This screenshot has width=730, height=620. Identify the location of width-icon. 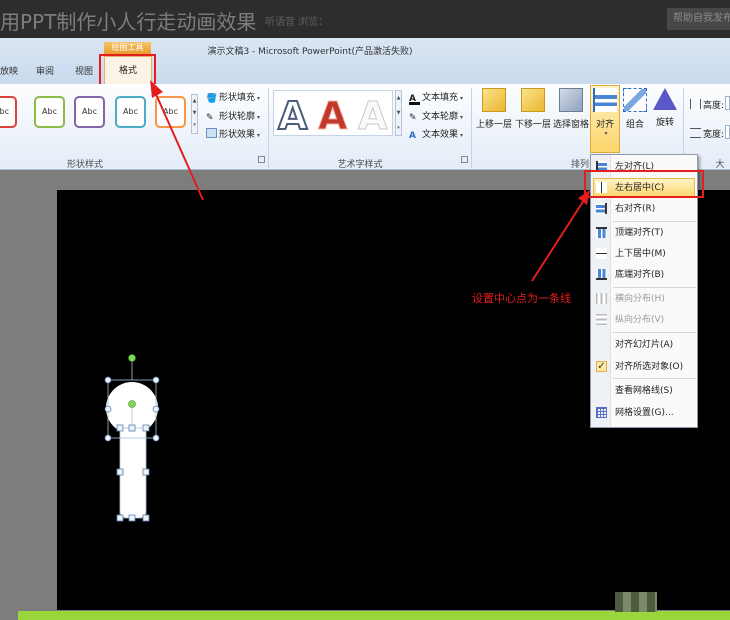
(695, 133).